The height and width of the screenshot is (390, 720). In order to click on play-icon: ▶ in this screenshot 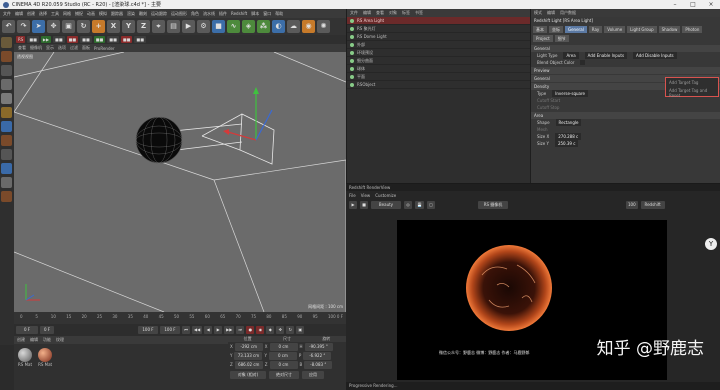, I will do `click(218, 330)`.